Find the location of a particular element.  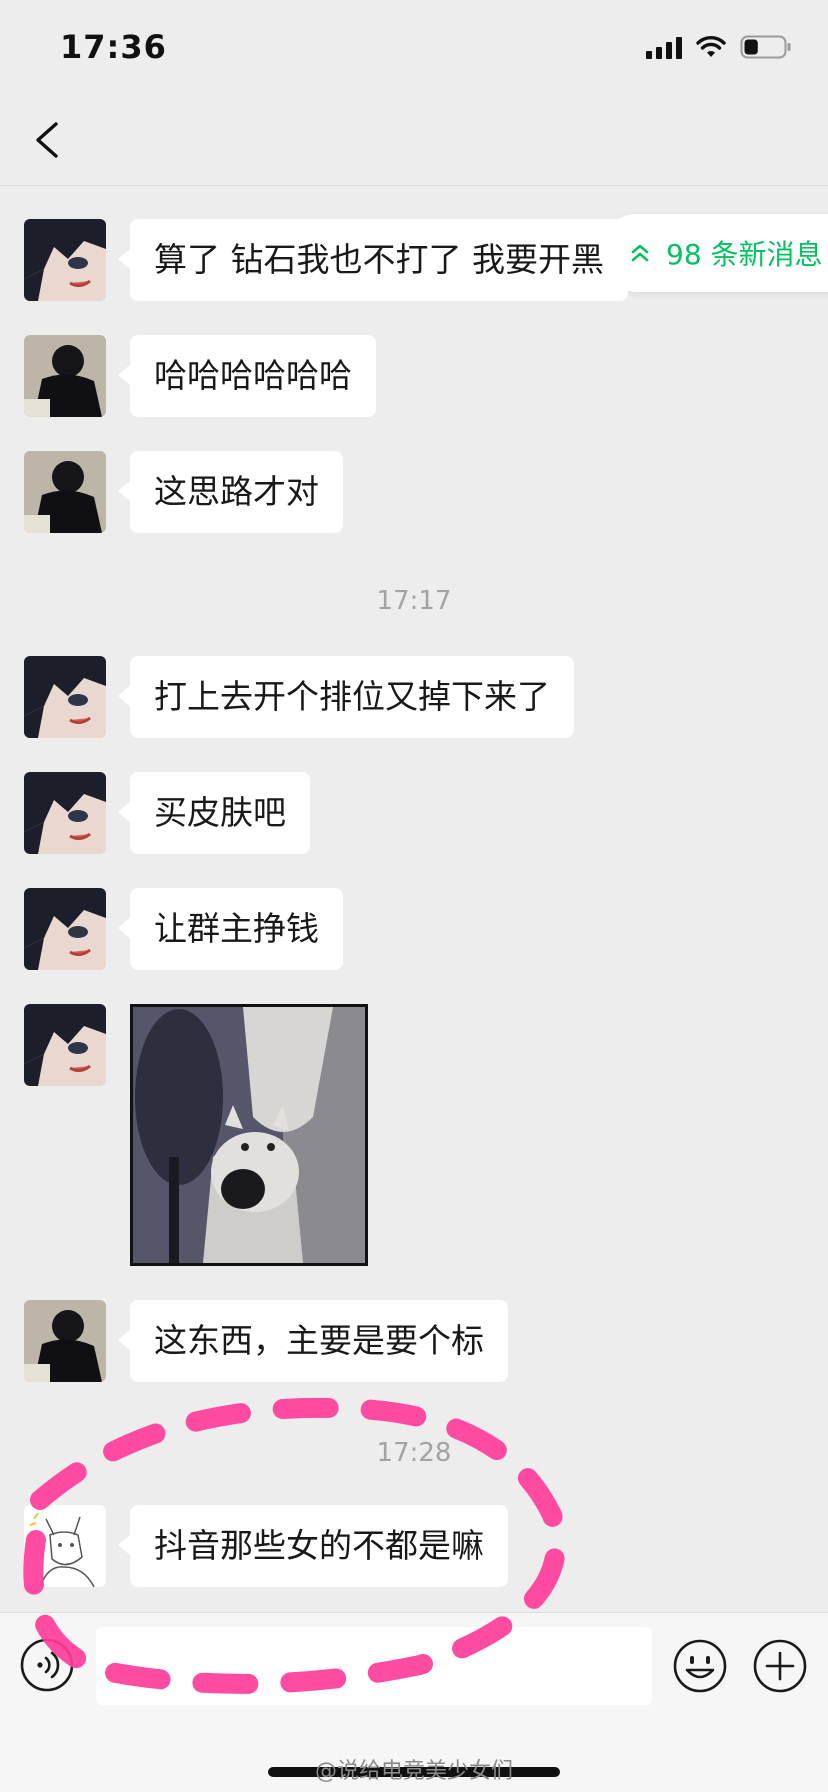

message-row: 哈哈哈哈哈哈 is located at coordinates (200, 376).